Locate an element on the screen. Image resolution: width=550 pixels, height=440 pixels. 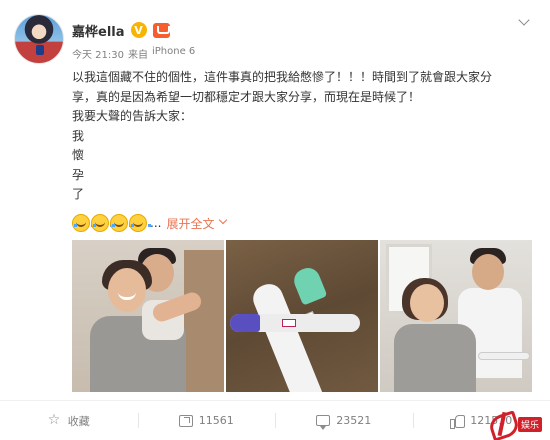
watermark-logo: 娱乐 is located at coordinates (515, 424).